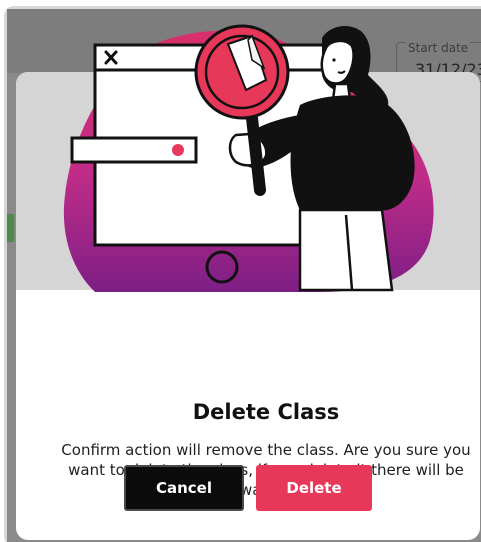 The image size is (481, 542). What do you see at coordinates (184, 488) in the screenshot?
I see `cancel-button: Cancel` at bounding box center [184, 488].